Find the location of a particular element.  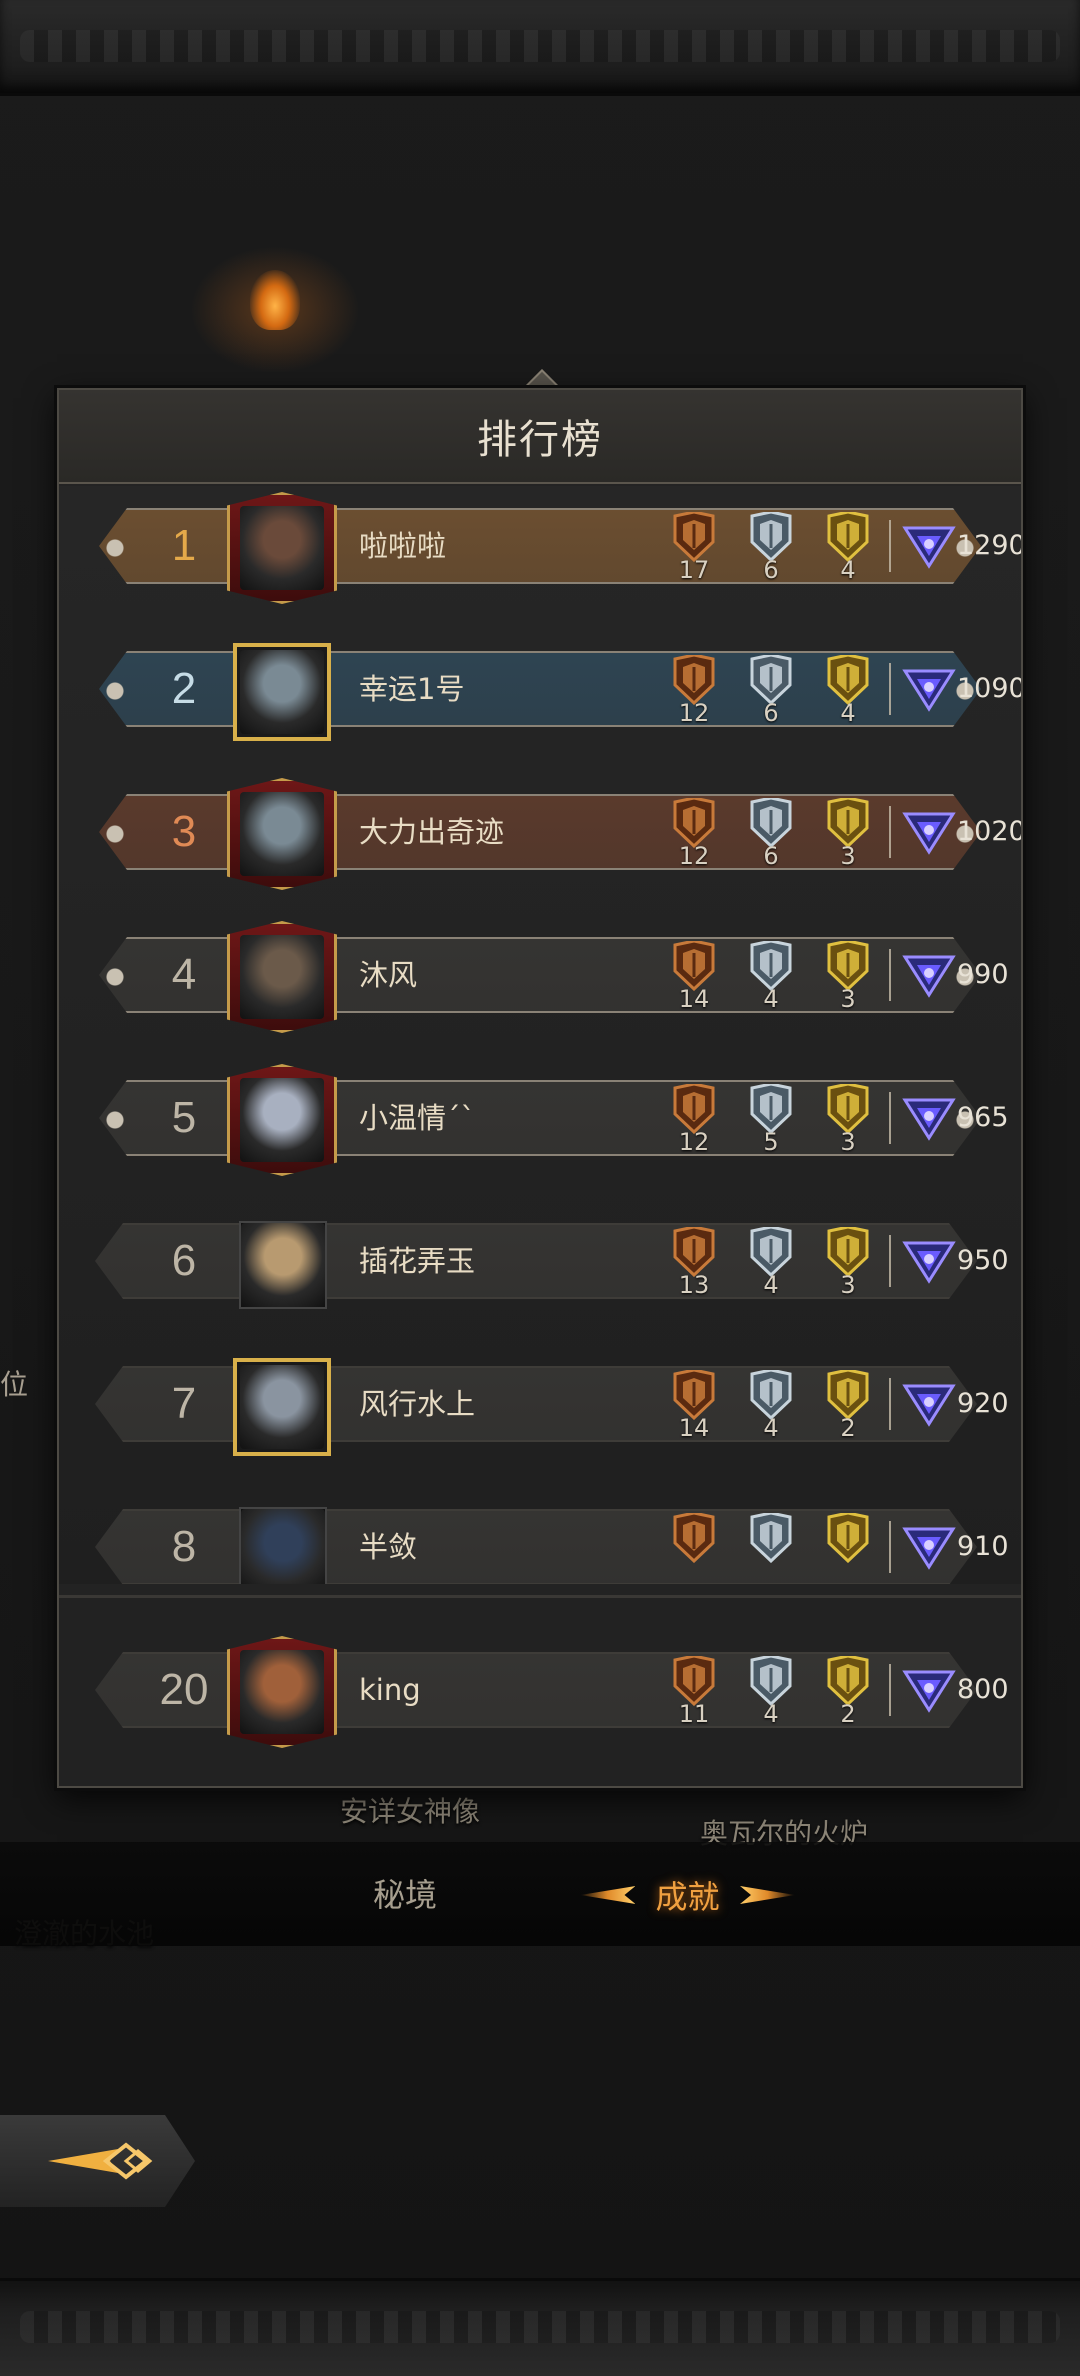

tab-secret-realm: 秘境 is located at coordinates (405, 1895).